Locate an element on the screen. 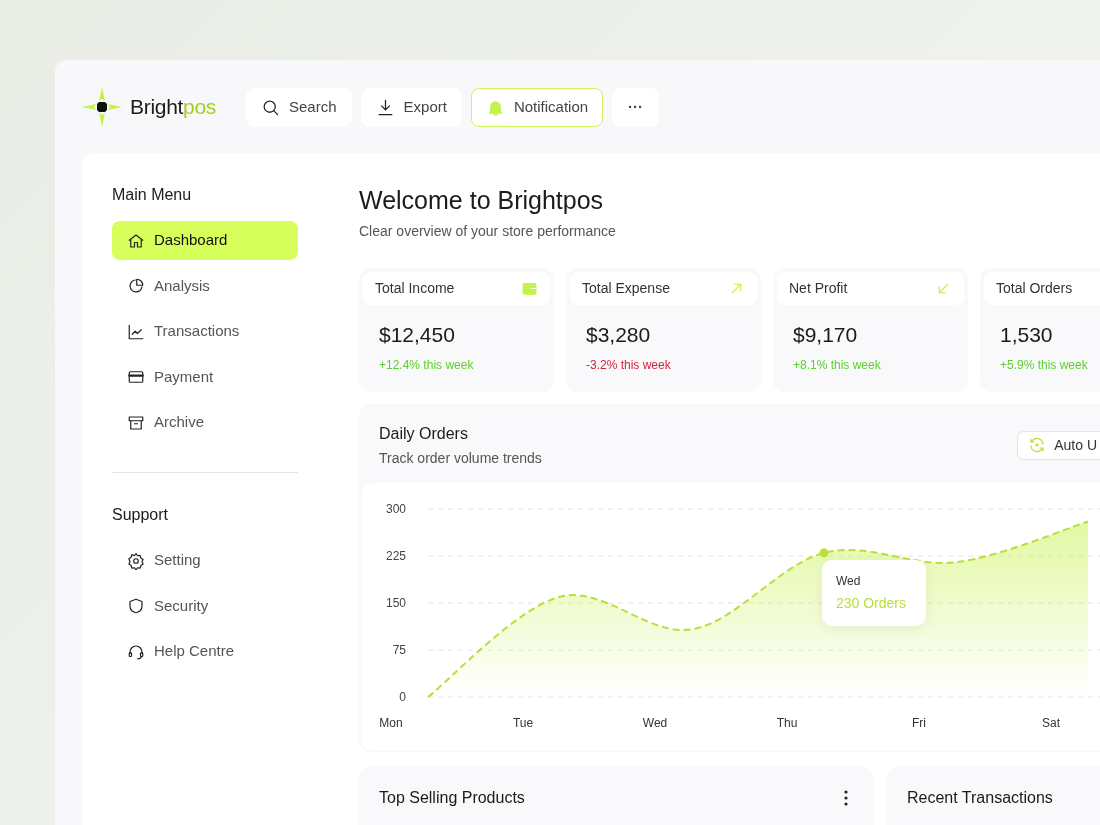 The image size is (1100, 825). stat-label: Total Expense is located at coordinates (626, 288).